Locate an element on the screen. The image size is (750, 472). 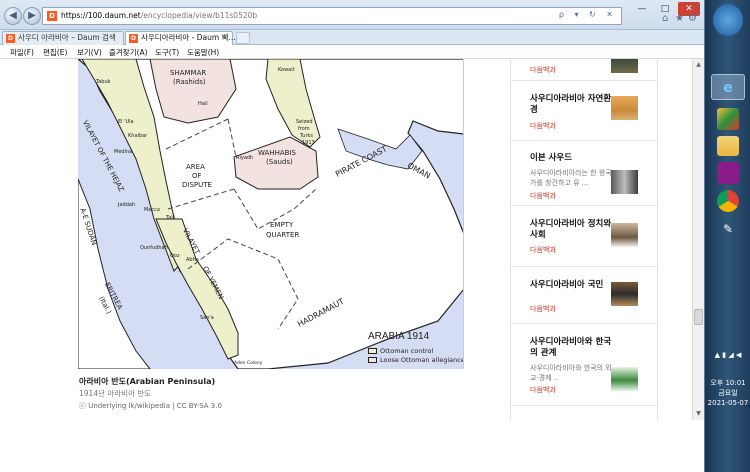
url-host: https://100.daum.net is located at coordinates (101, 15).